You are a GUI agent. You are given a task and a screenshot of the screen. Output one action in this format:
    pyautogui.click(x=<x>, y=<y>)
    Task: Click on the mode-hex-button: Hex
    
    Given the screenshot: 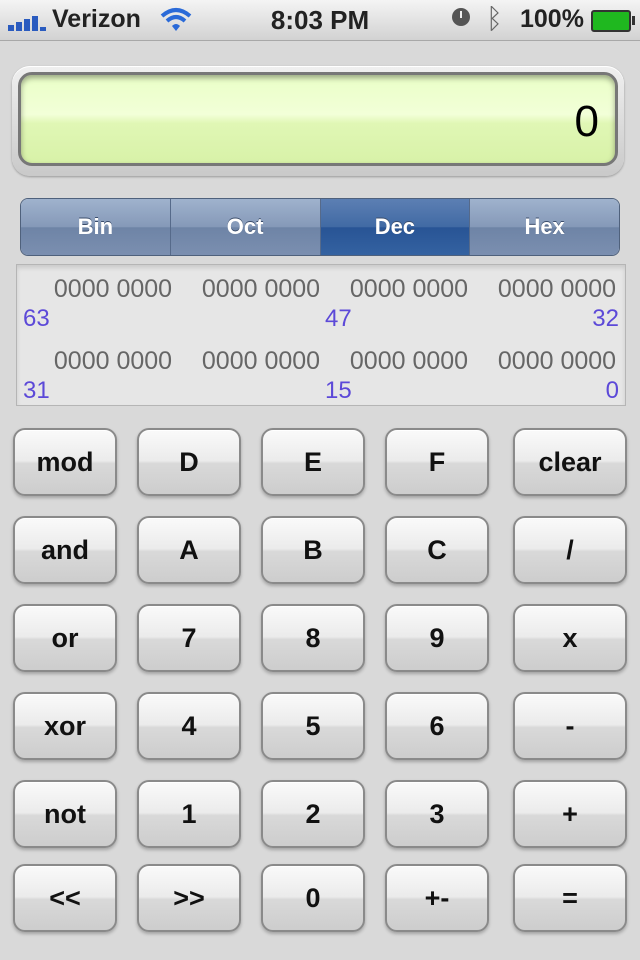 What is the action you would take?
    pyautogui.click(x=544, y=227)
    